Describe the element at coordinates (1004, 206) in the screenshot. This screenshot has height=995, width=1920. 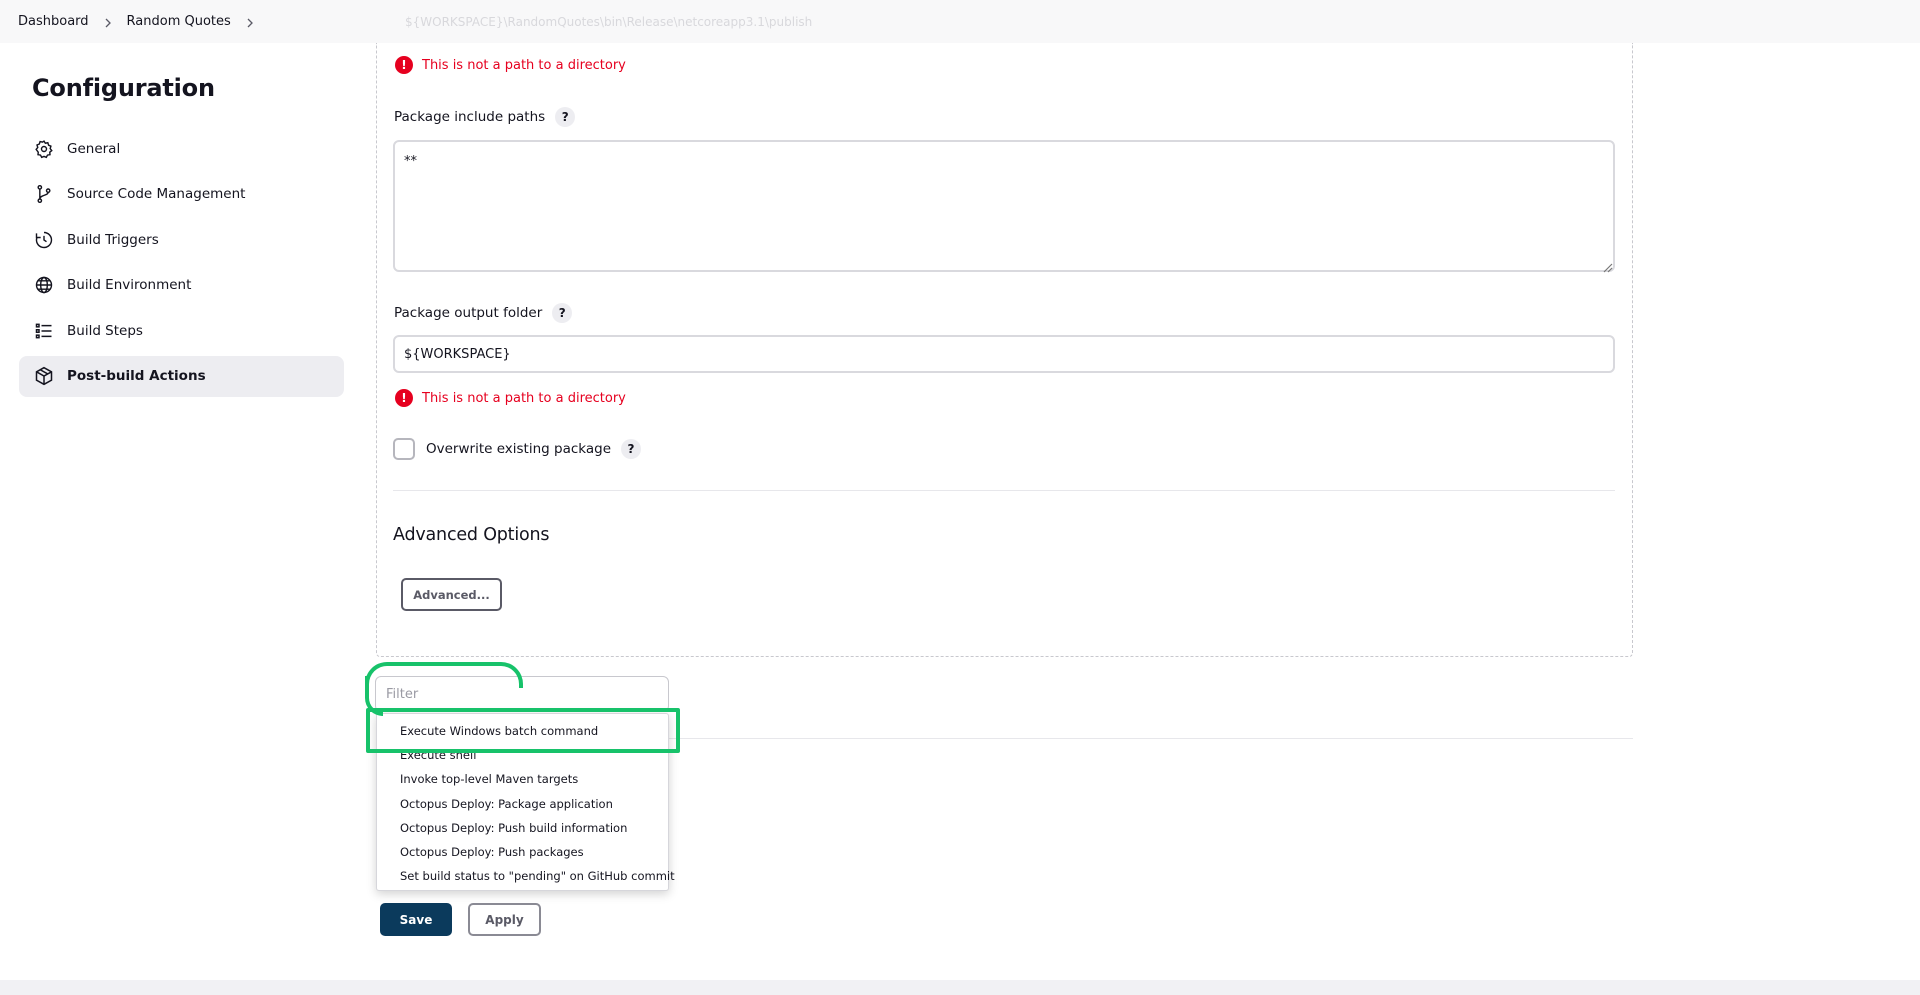
I see `include-paths-textarea` at that location.